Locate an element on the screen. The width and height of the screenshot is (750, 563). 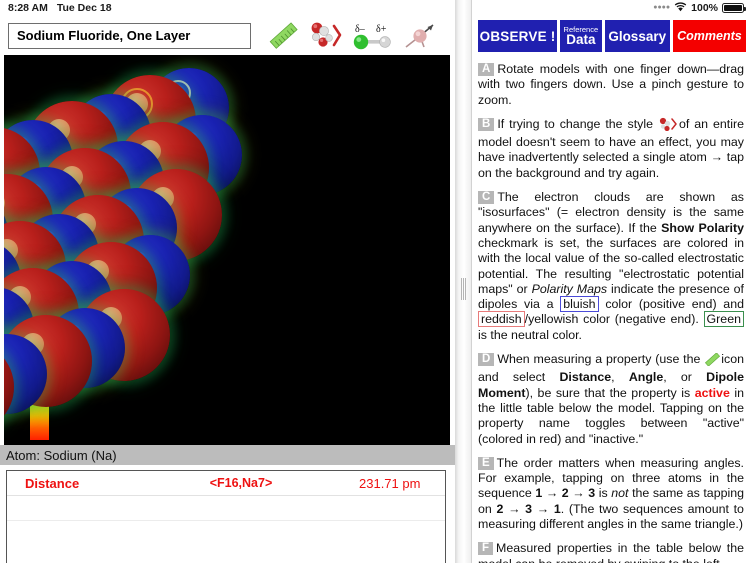
selected-atom-status: Atom: Sodium (Na) is located at coordinates (227, 455).